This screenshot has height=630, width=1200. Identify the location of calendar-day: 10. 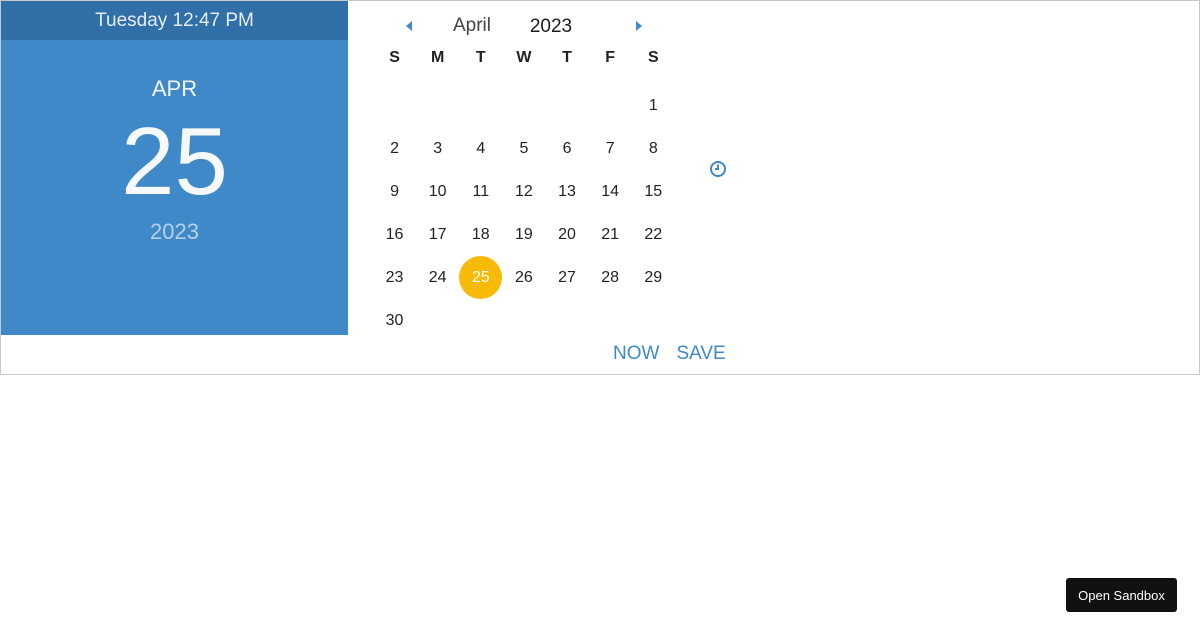
(437, 191).